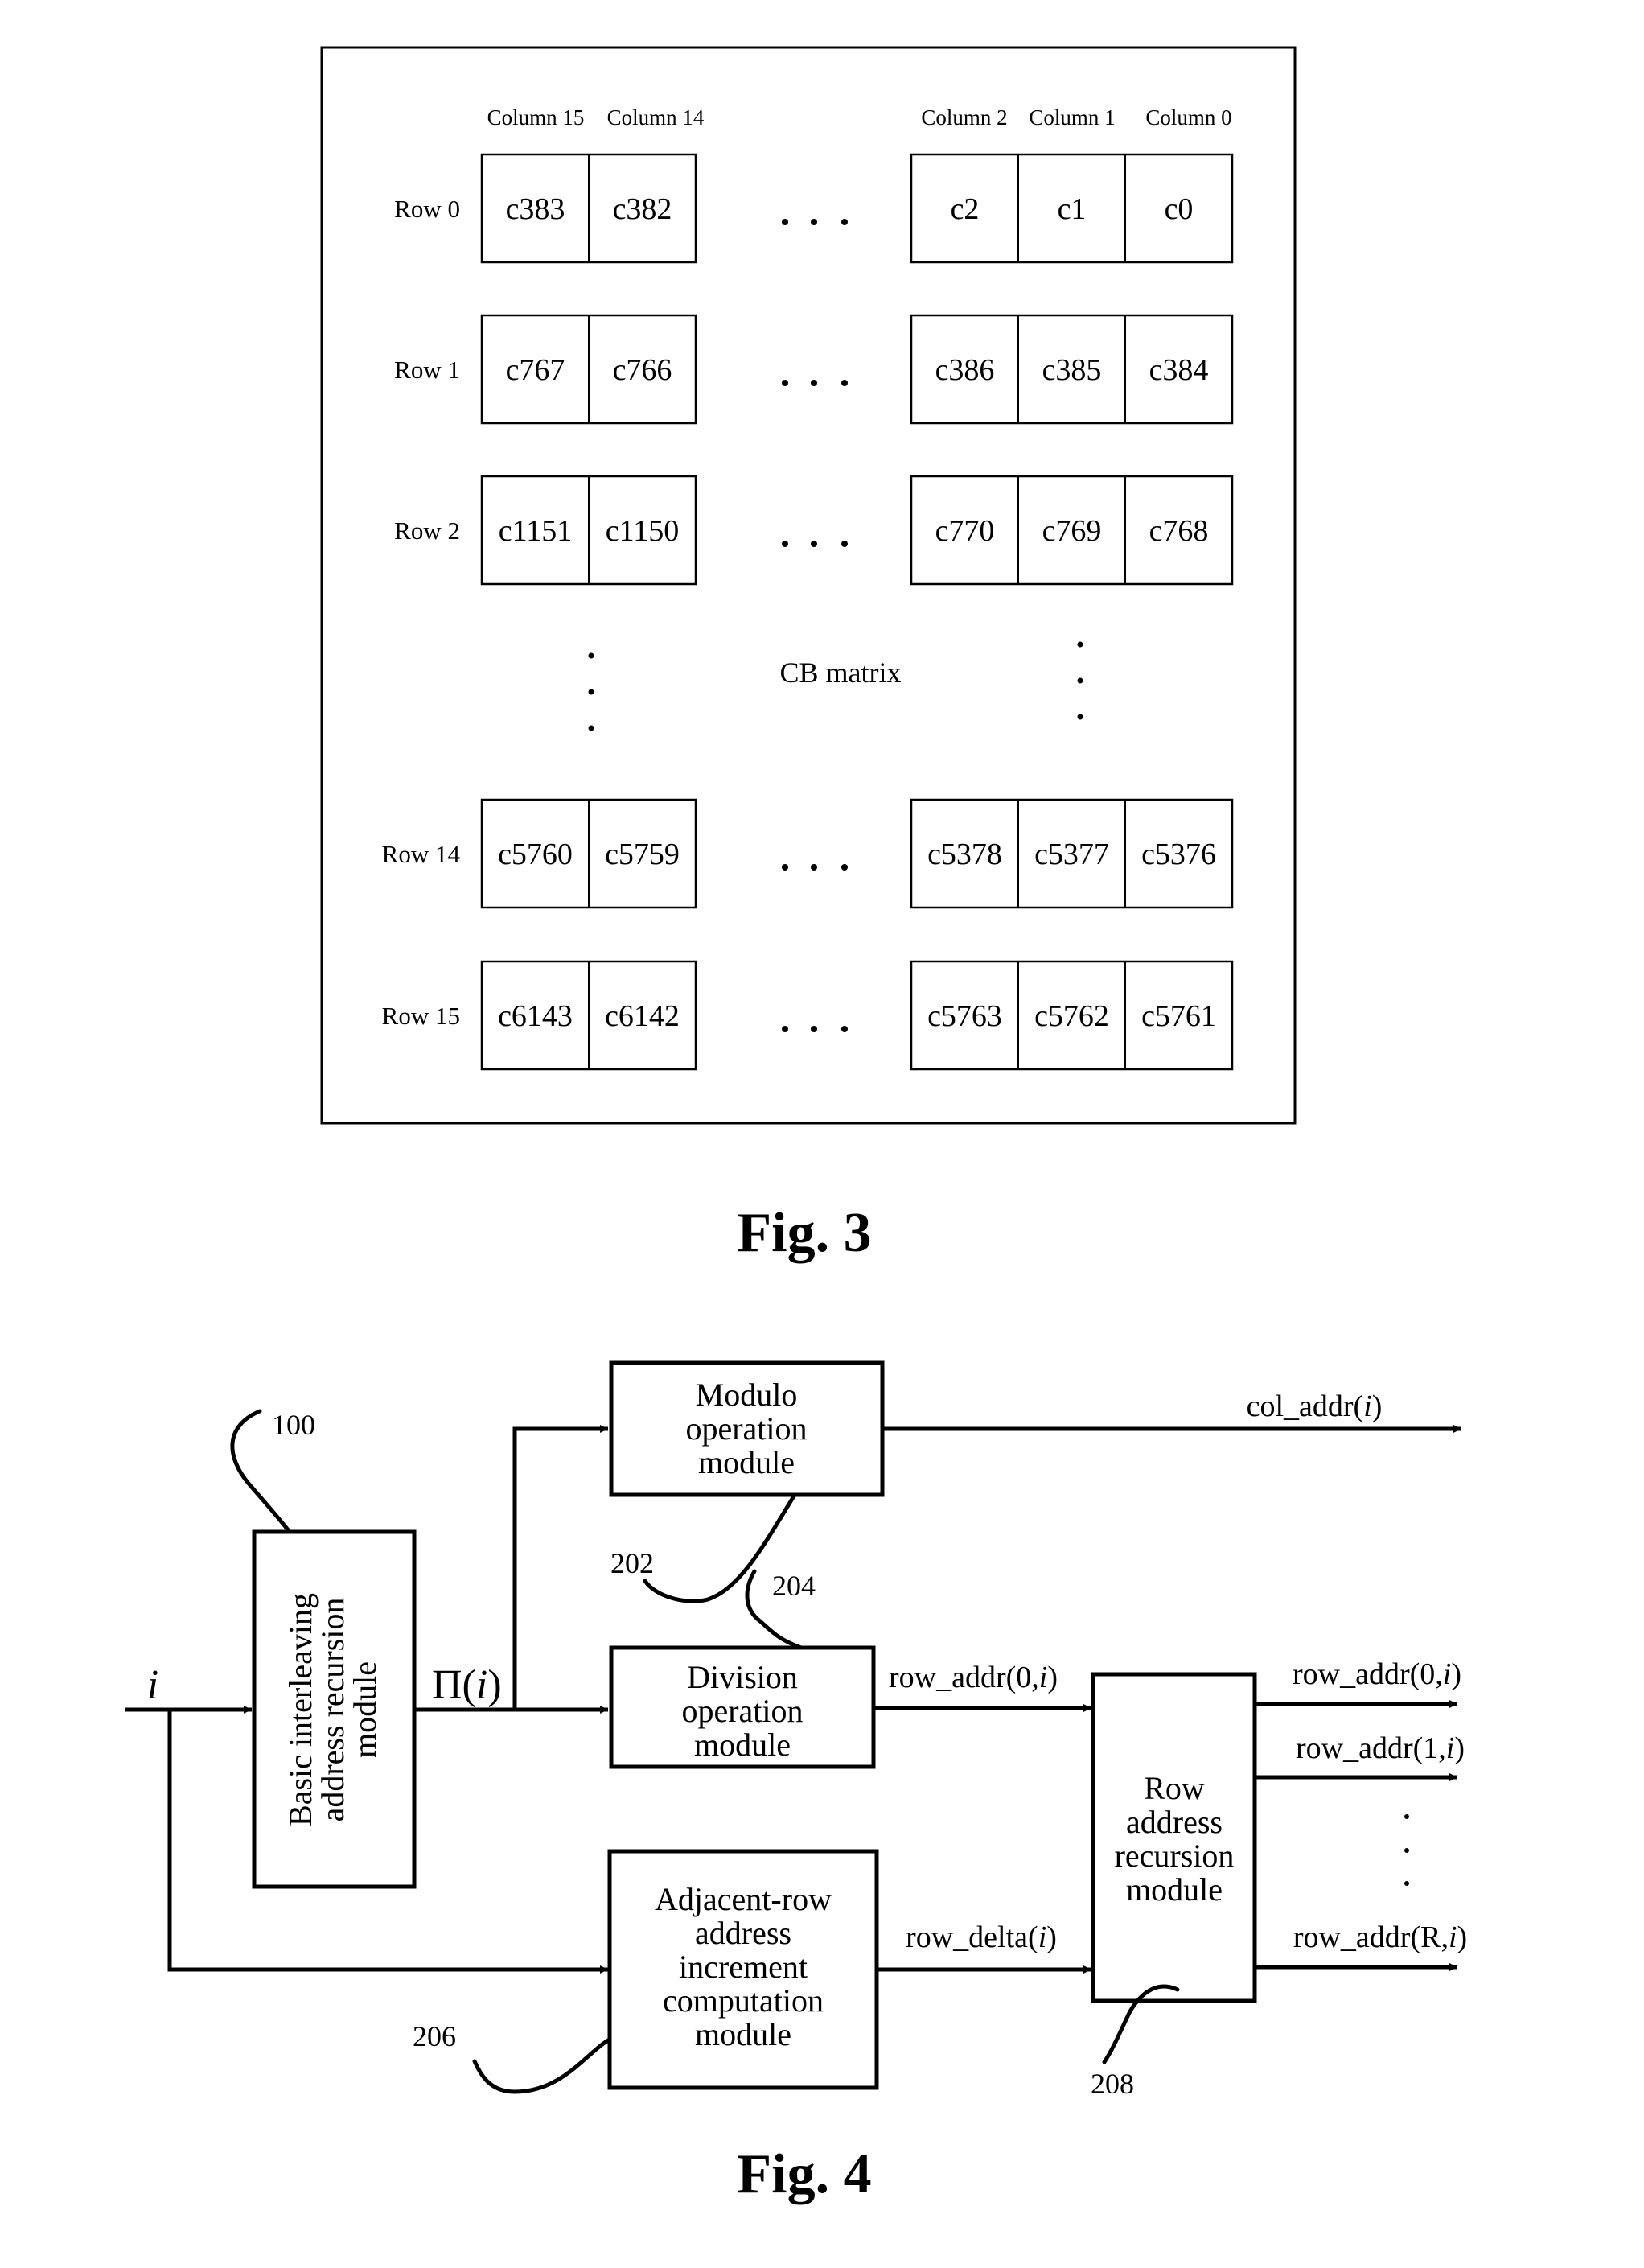 The image size is (1644, 2268). I want to click on row-addr-in-label: row_addr(0,i), so click(973, 1678).